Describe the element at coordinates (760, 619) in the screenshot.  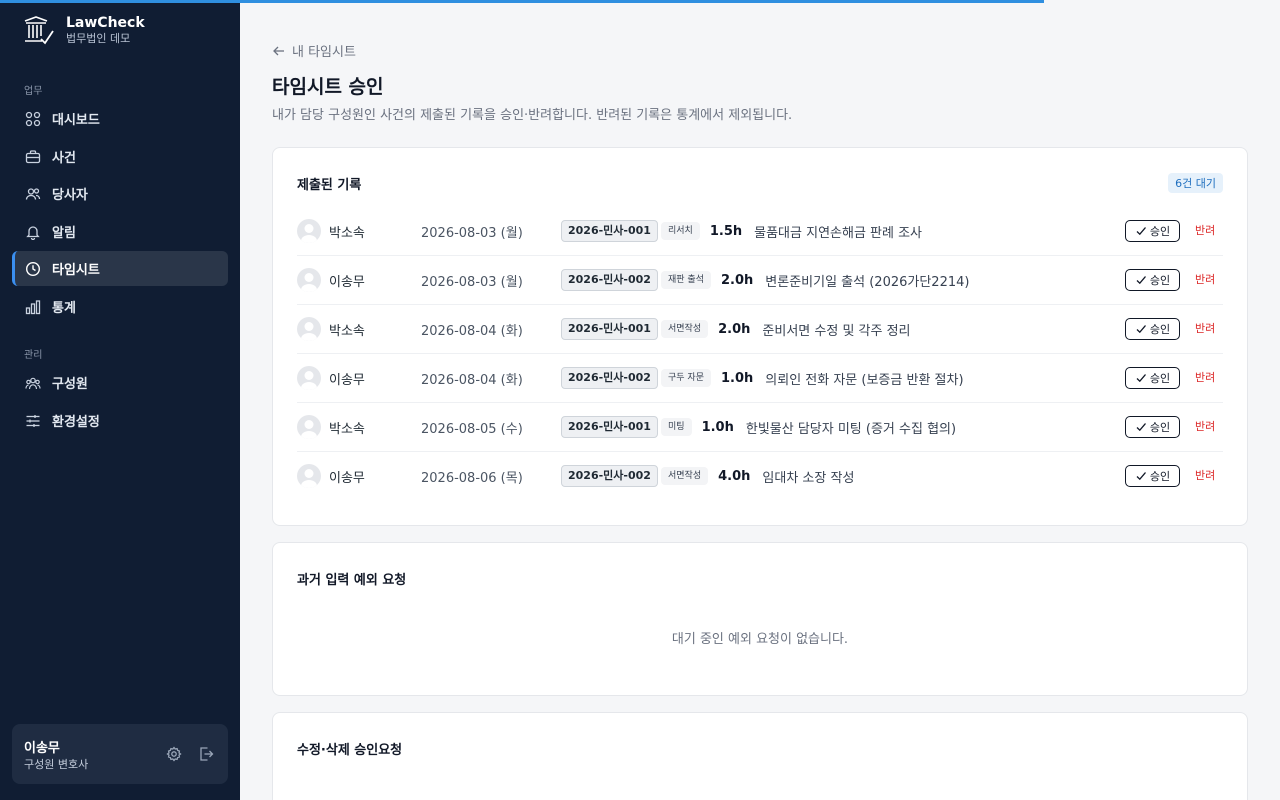
I see `exception-requests-card: 과거 입력 예외 요청 대기 중인 예외 요청이 없습니다.` at that location.